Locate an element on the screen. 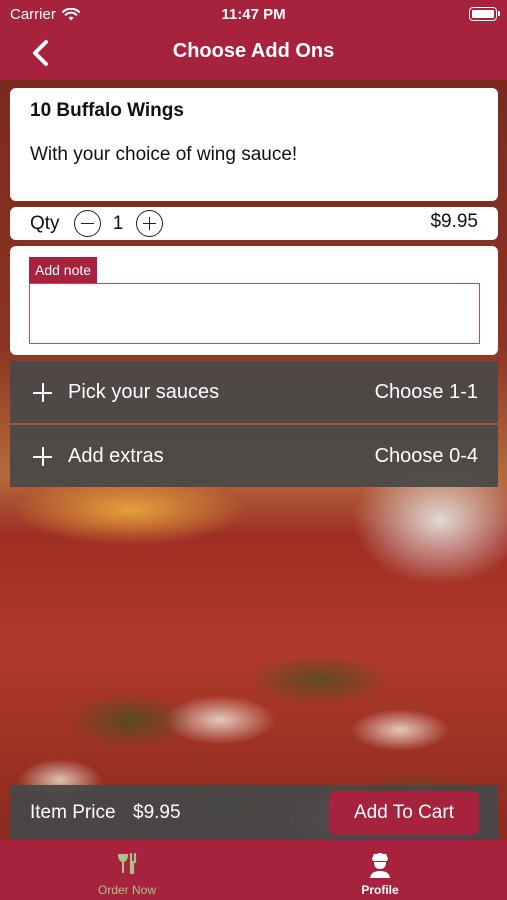 The image size is (507, 900). item-price-value: $9.95 is located at coordinates (157, 812).